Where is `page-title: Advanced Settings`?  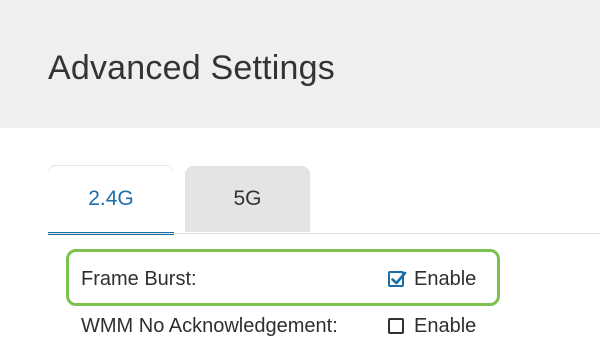 page-title: Advanced Settings is located at coordinates (191, 68).